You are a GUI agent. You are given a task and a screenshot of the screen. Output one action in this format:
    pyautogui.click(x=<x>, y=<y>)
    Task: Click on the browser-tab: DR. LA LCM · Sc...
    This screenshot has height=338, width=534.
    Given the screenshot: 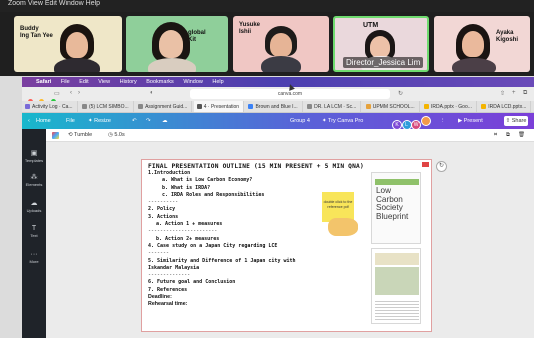 What is the action you would take?
    pyautogui.click(x=333, y=106)
    